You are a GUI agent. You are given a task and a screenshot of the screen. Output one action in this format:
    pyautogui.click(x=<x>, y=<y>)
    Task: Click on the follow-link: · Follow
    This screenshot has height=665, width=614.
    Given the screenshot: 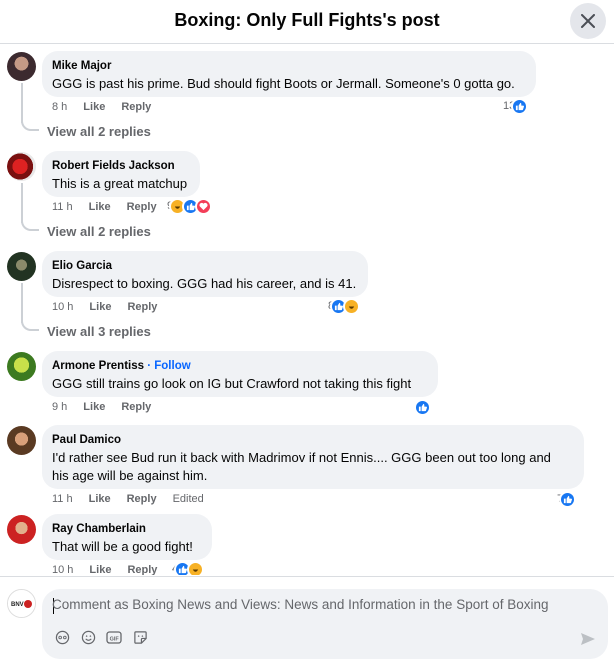 What is the action you would take?
    pyautogui.click(x=168, y=366)
    